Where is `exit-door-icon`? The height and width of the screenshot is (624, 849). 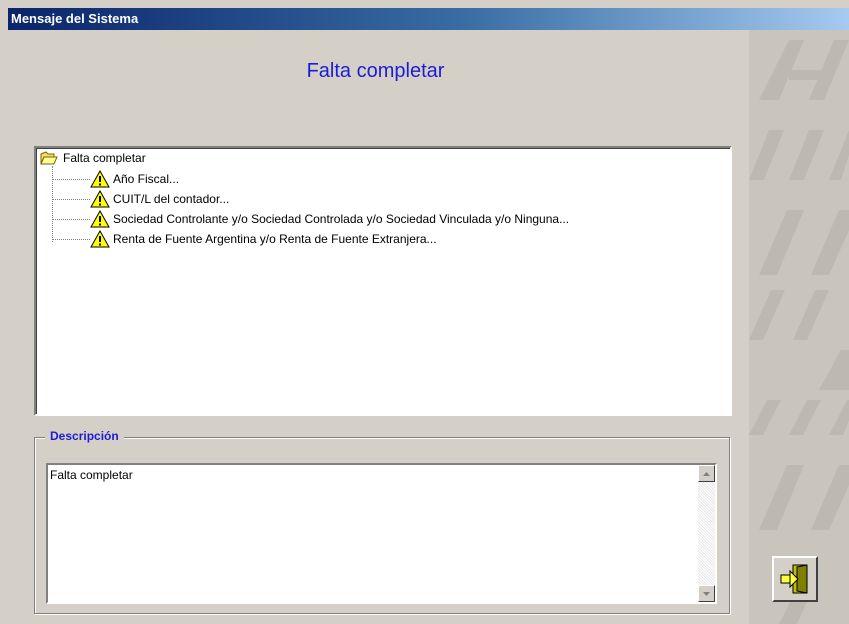 exit-door-icon is located at coordinates (794, 579).